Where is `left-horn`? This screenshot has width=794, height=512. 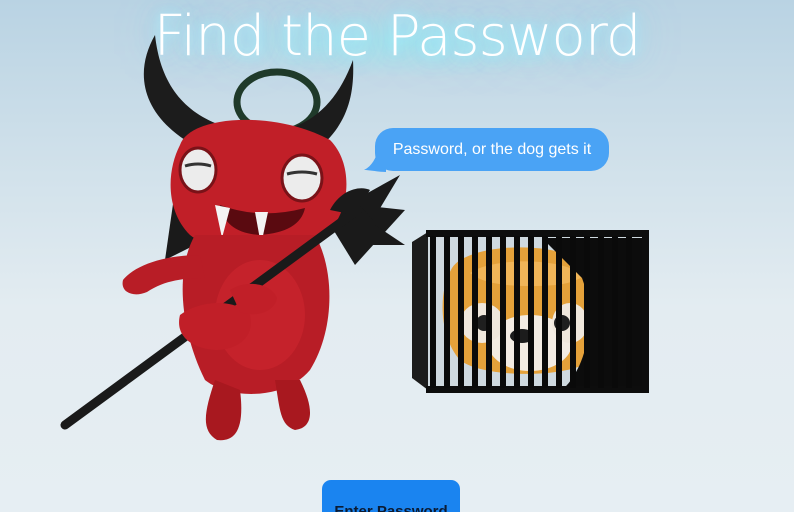
left-horn is located at coordinates (181, 87).